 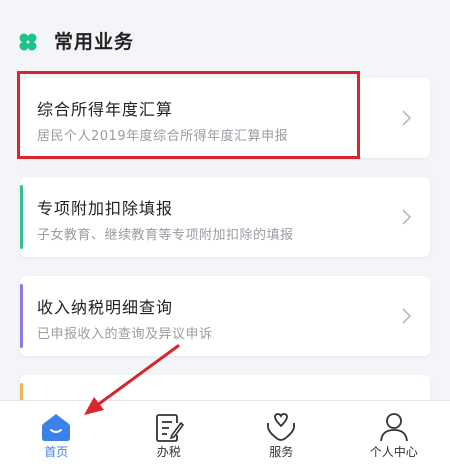 I want to click on section-title: 常用业务, so click(x=94, y=42).